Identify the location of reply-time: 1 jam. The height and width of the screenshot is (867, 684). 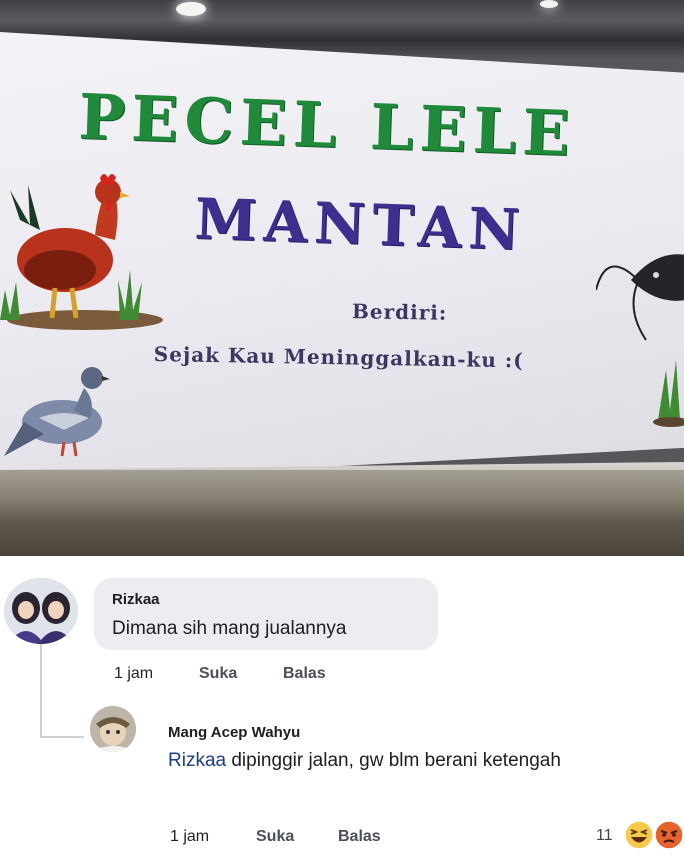
(189, 837).